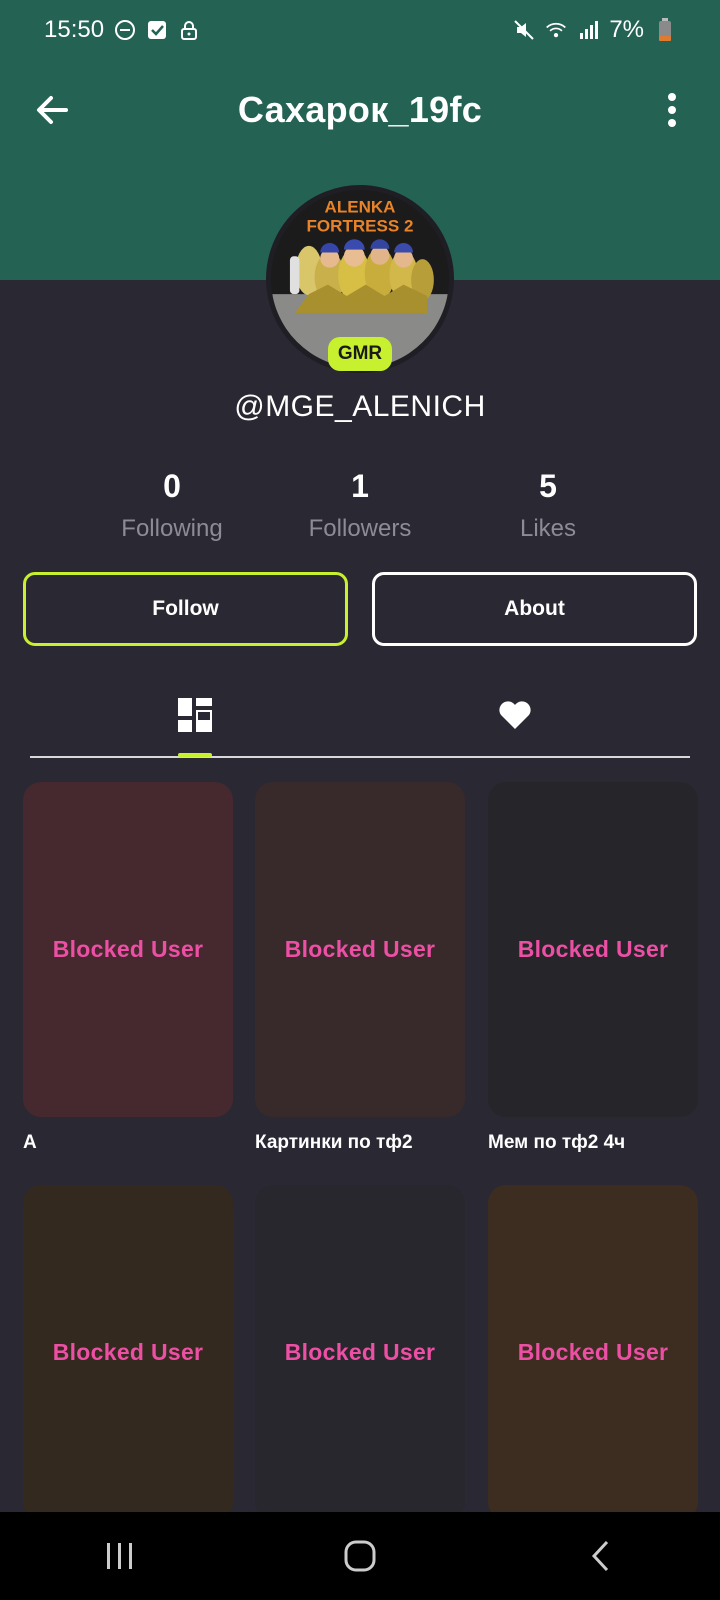  What do you see at coordinates (360, 528) in the screenshot?
I see `stat-label: Followers` at bounding box center [360, 528].